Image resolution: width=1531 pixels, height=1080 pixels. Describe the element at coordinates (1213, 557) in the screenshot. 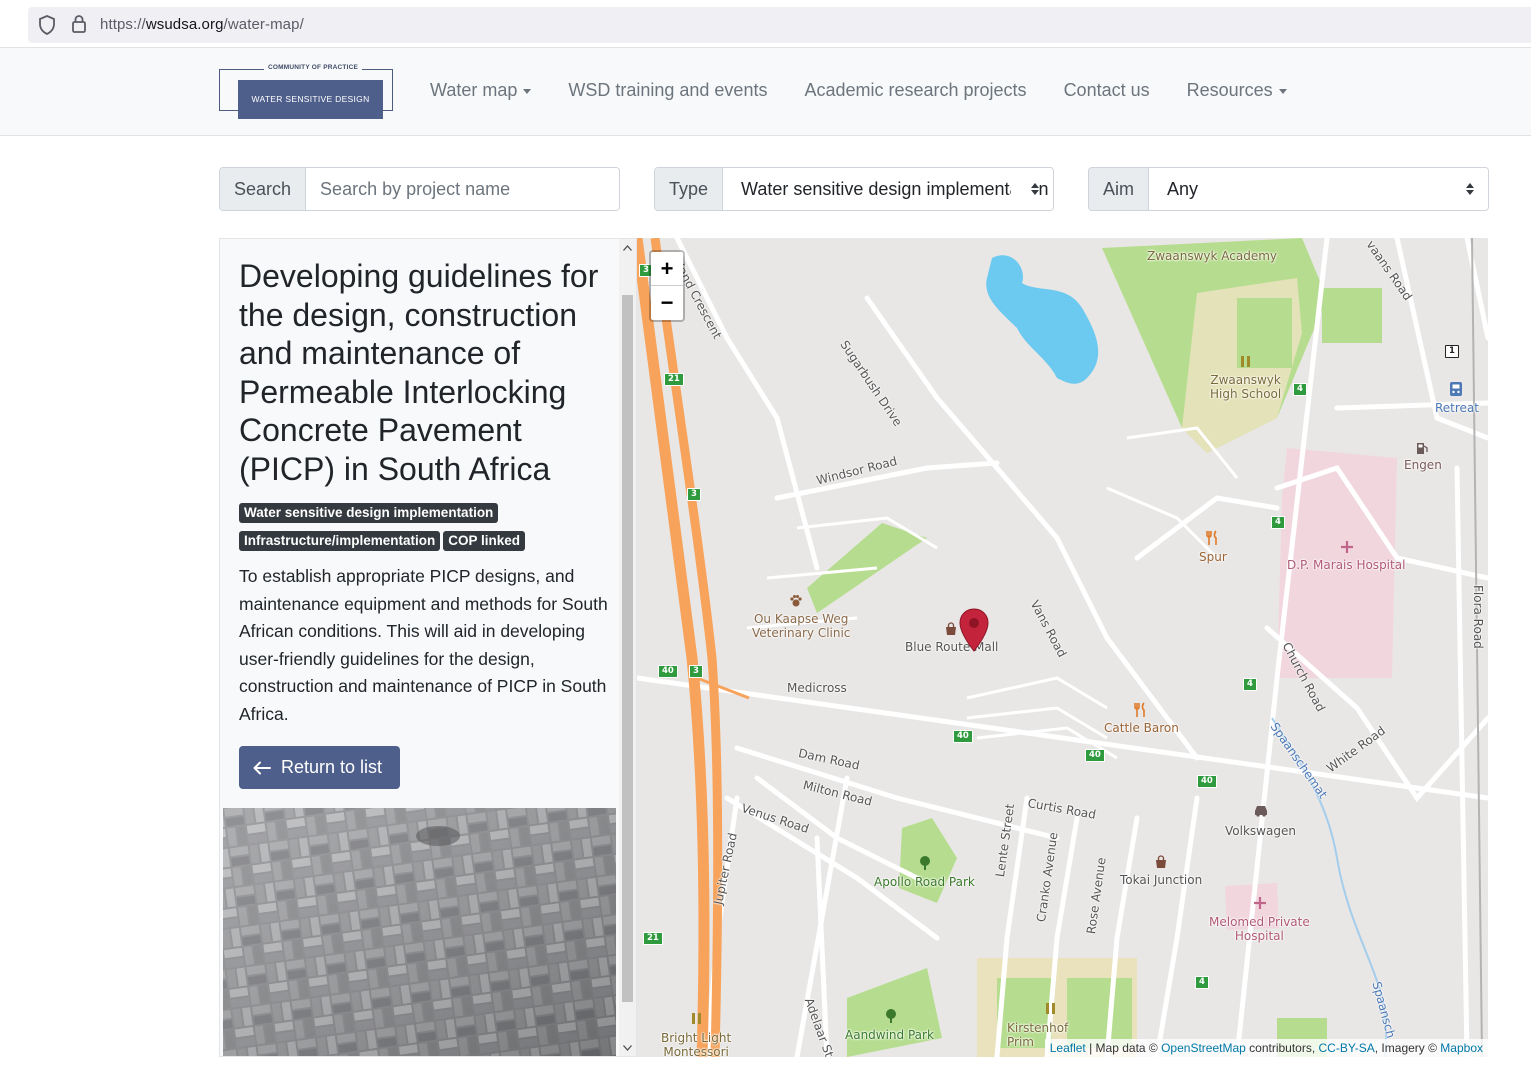

I see `map-label: Spur` at that location.